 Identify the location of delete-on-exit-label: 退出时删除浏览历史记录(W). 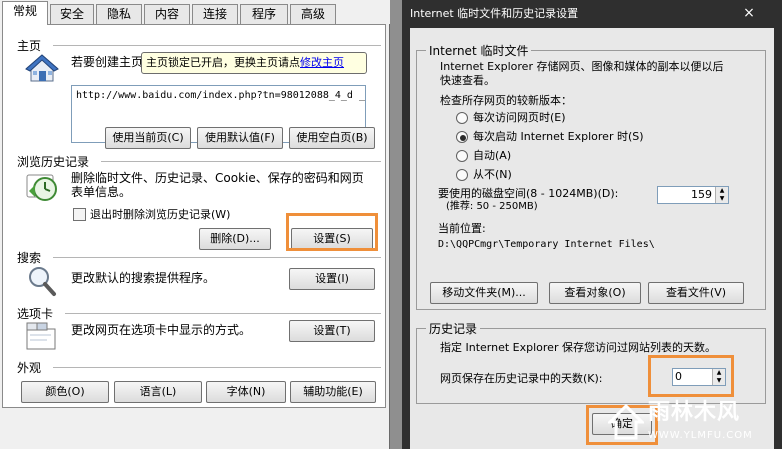
(160, 214).